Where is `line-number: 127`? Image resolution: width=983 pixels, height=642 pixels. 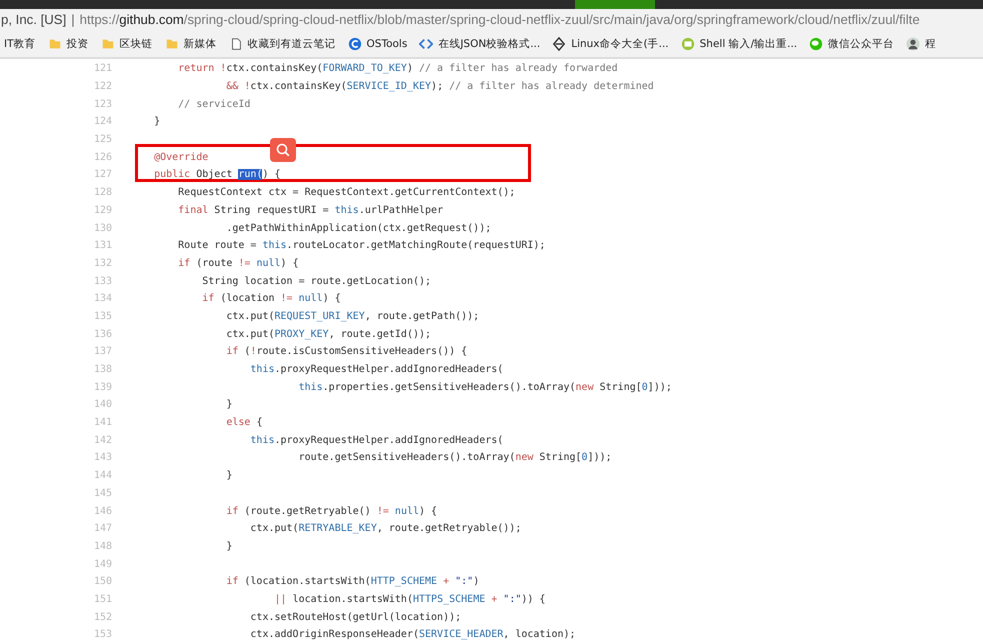
line-number: 127 is located at coordinates (102, 174).